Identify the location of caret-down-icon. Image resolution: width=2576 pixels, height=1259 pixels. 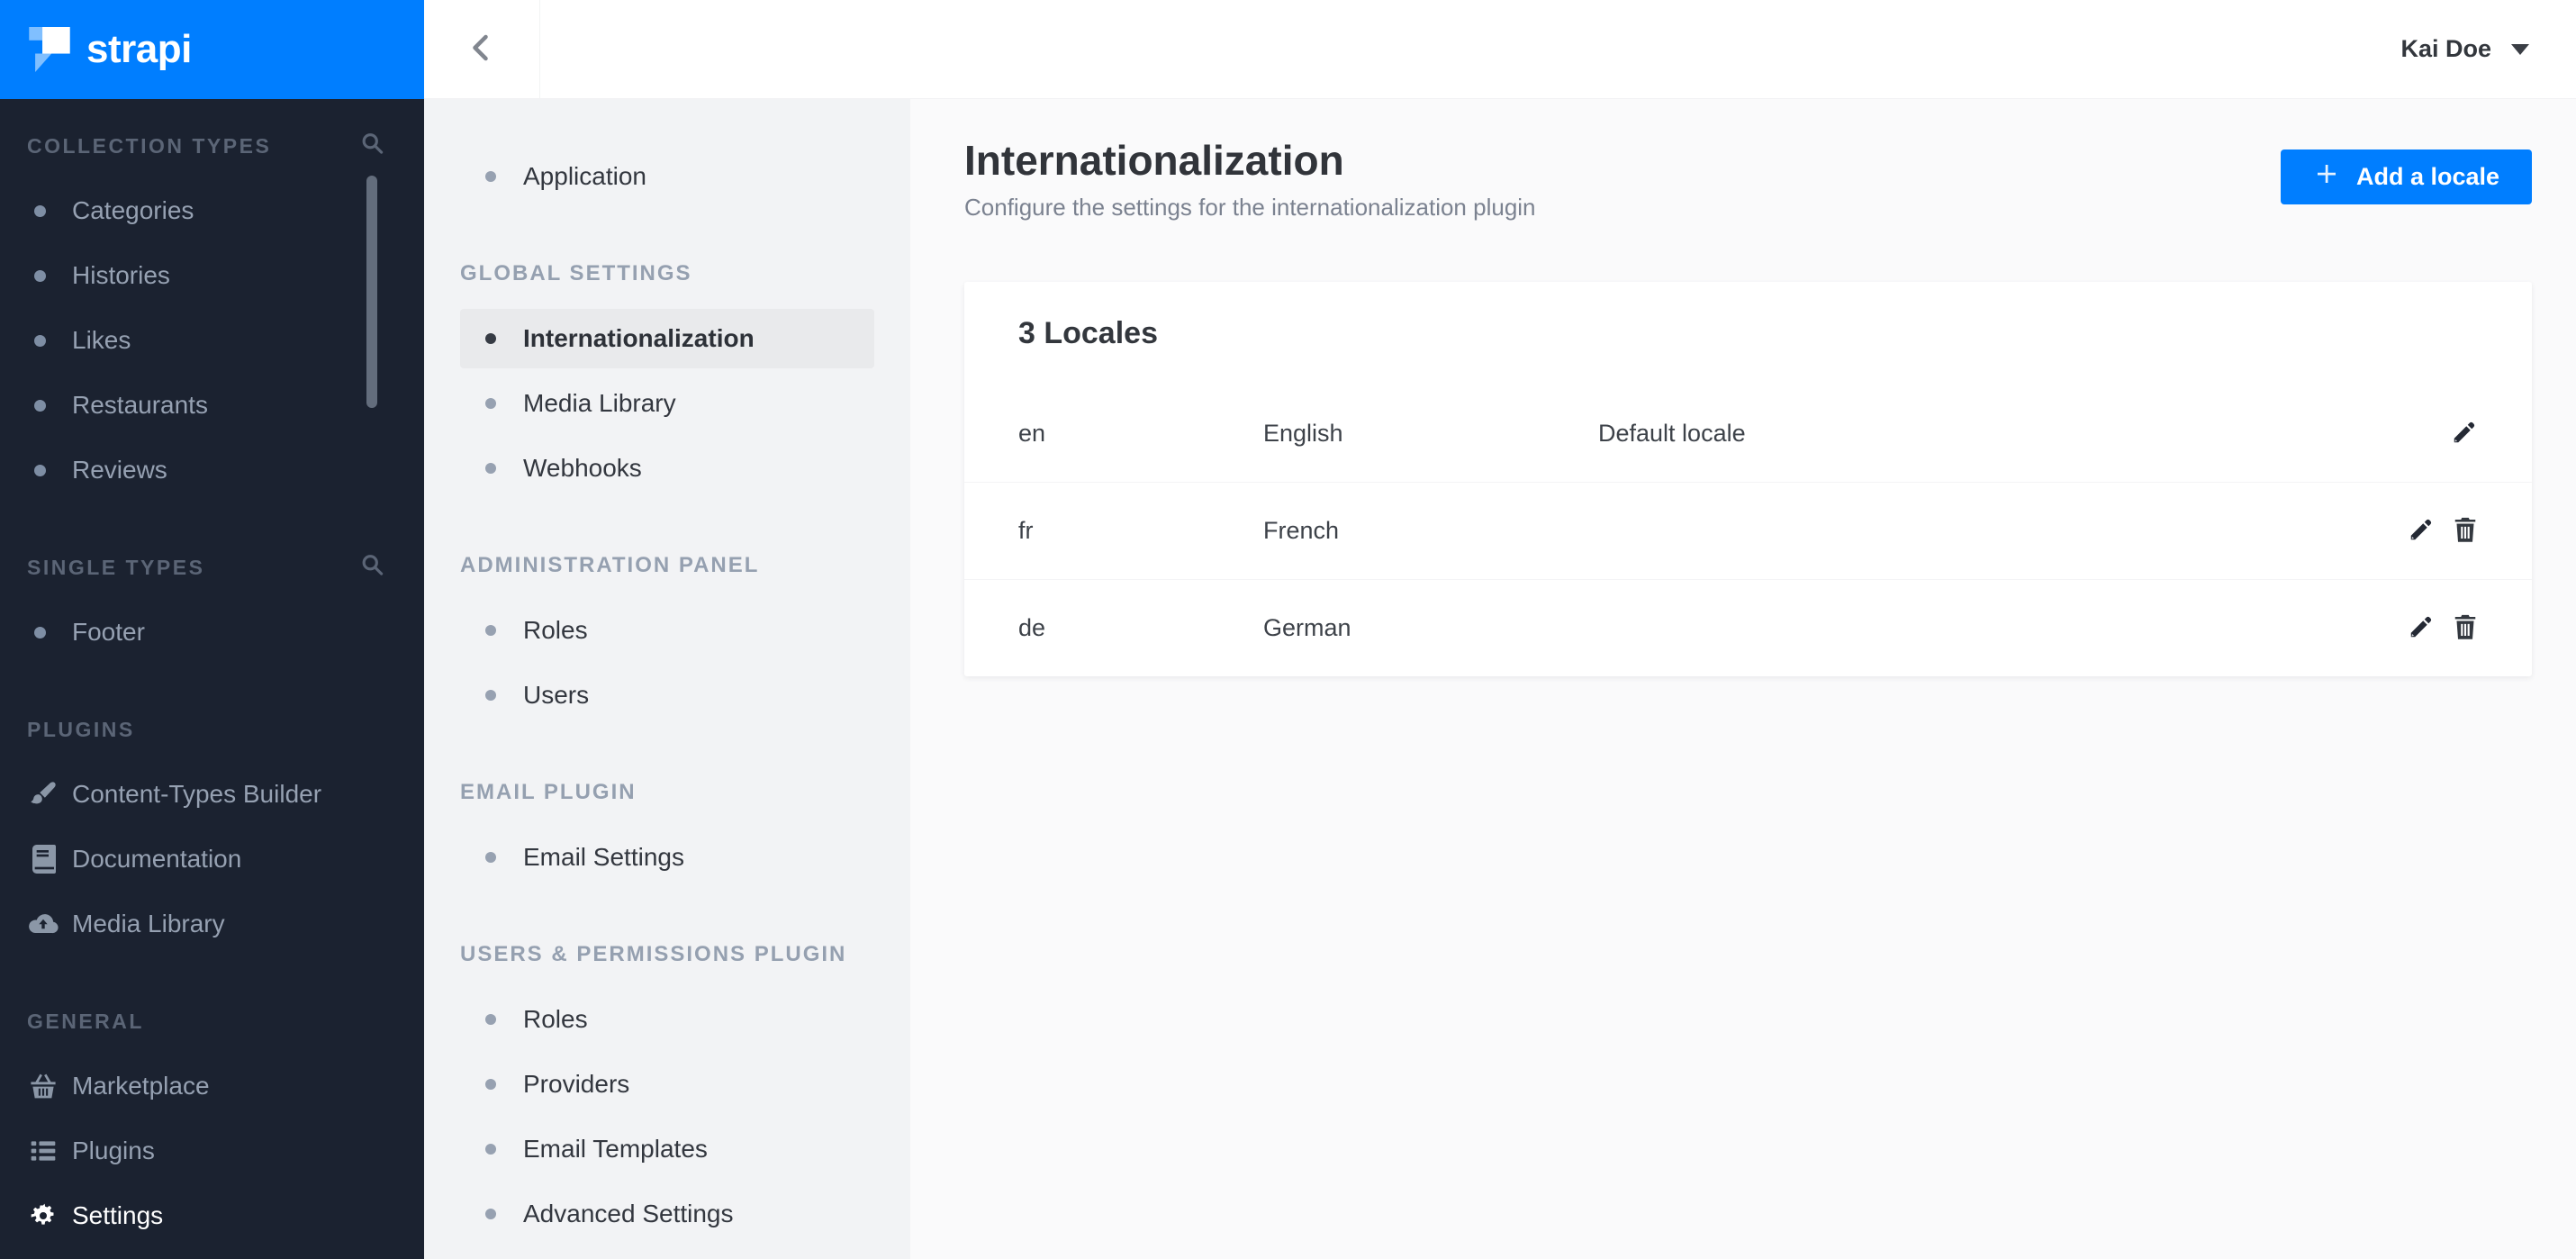
(2520, 49).